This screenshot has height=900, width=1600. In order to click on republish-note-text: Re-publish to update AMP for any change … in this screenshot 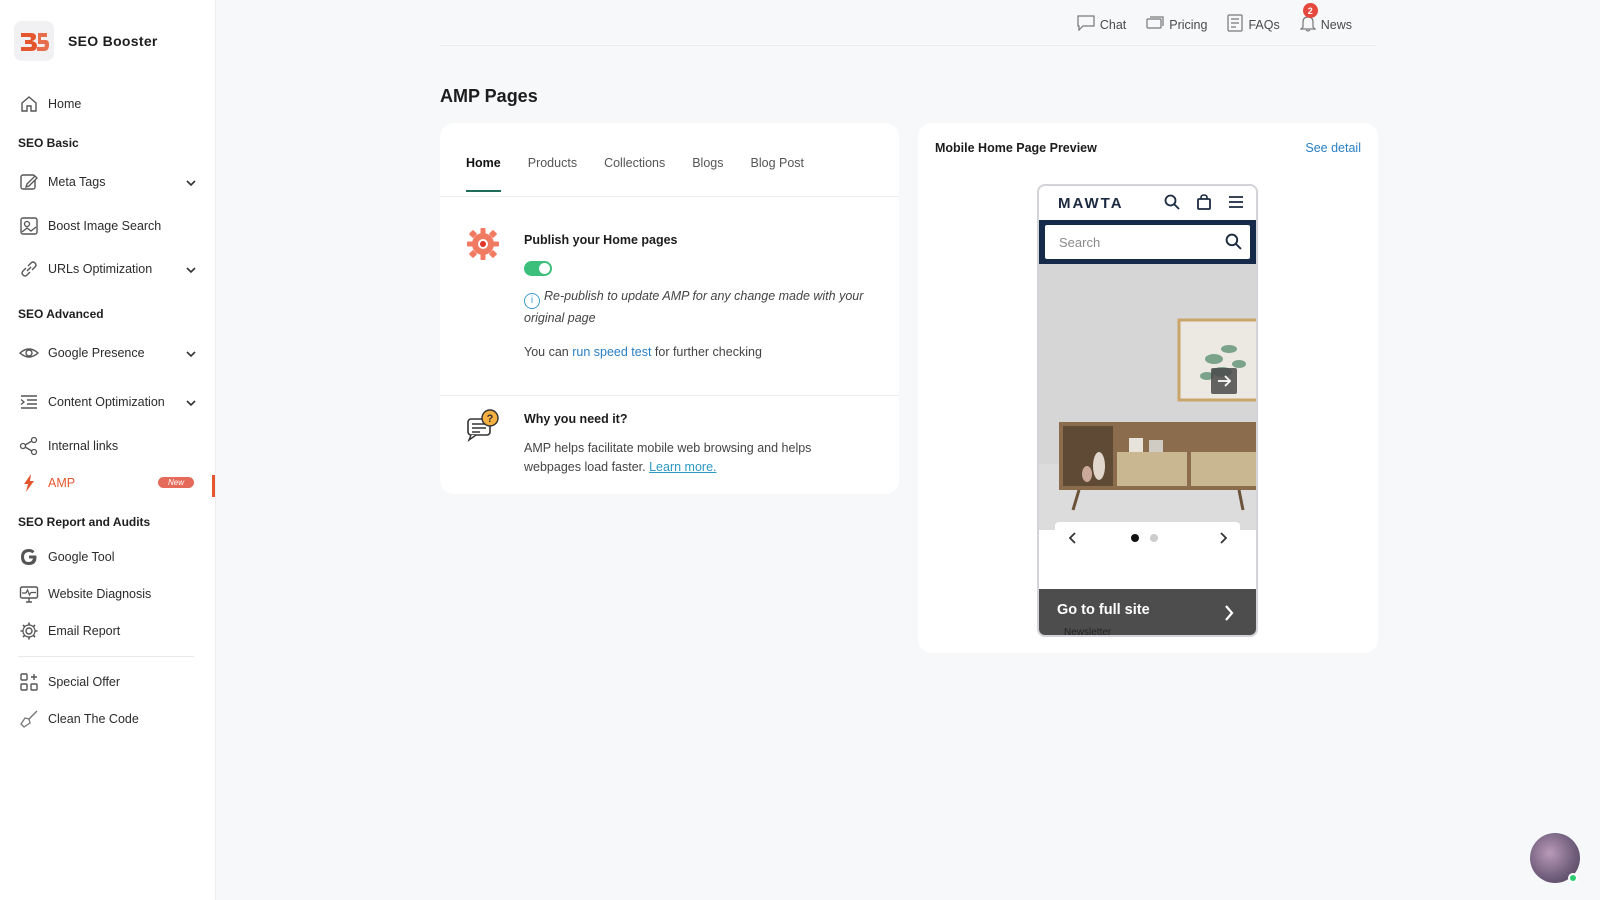, I will do `click(694, 307)`.